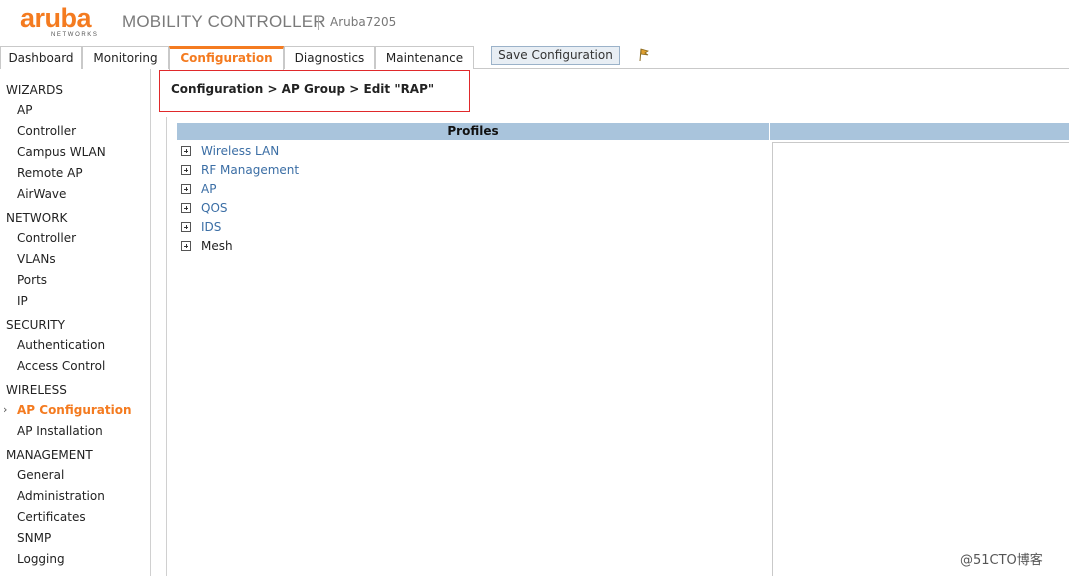 This screenshot has height=576, width=1069. Describe the element at coordinates (50, 173) in the screenshot. I see `sidebar-item-remote-ap: Remote AP` at that location.